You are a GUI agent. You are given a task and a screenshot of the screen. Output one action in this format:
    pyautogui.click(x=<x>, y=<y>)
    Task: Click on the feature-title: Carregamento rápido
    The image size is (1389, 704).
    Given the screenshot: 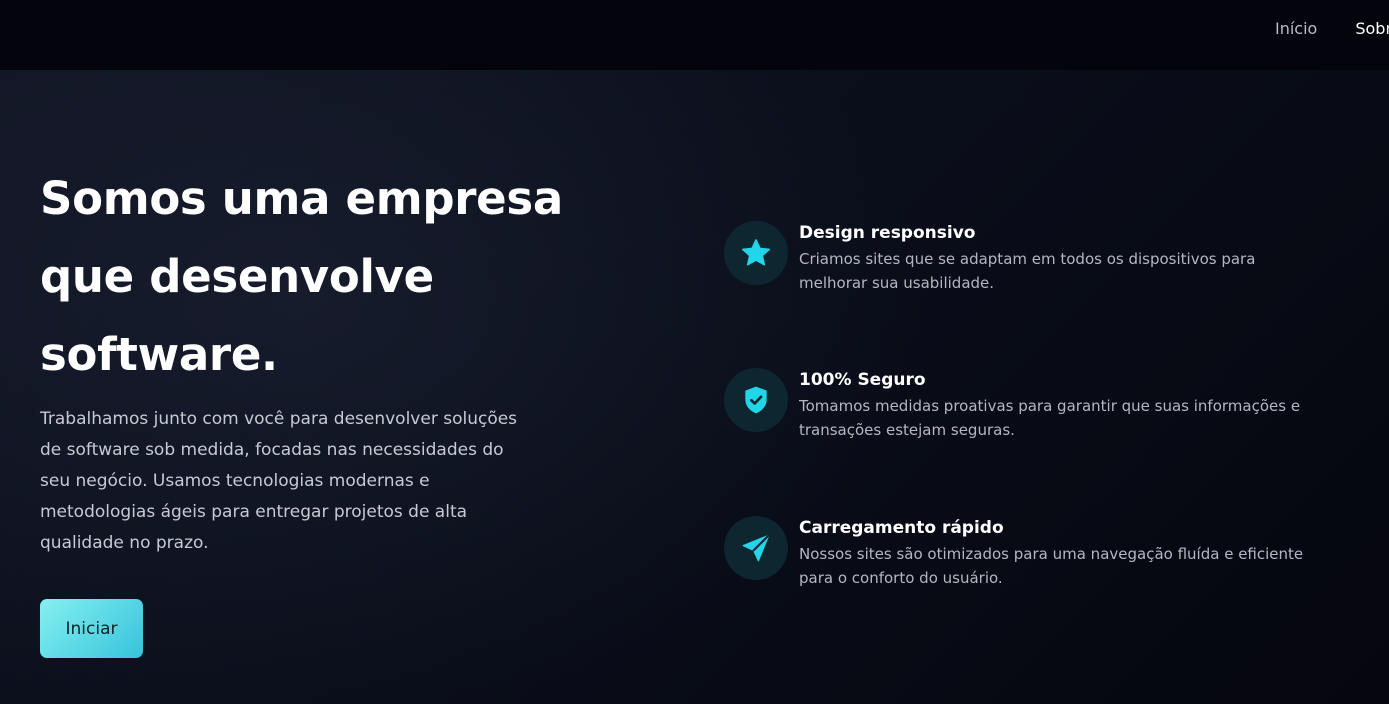 What is the action you would take?
    pyautogui.click(x=901, y=528)
    